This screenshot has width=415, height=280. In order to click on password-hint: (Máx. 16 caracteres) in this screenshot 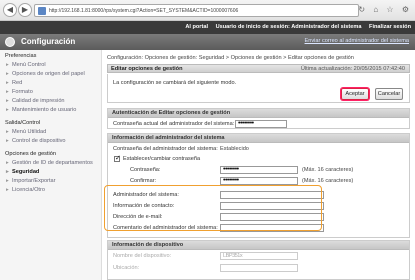, I will do `click(328, 170)`.